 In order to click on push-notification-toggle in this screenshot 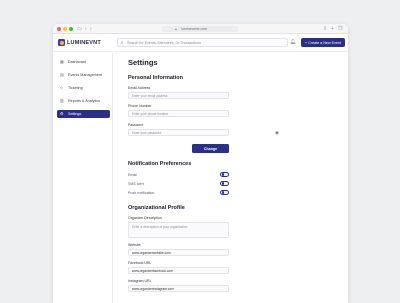, I will do `click(224, 192)`.